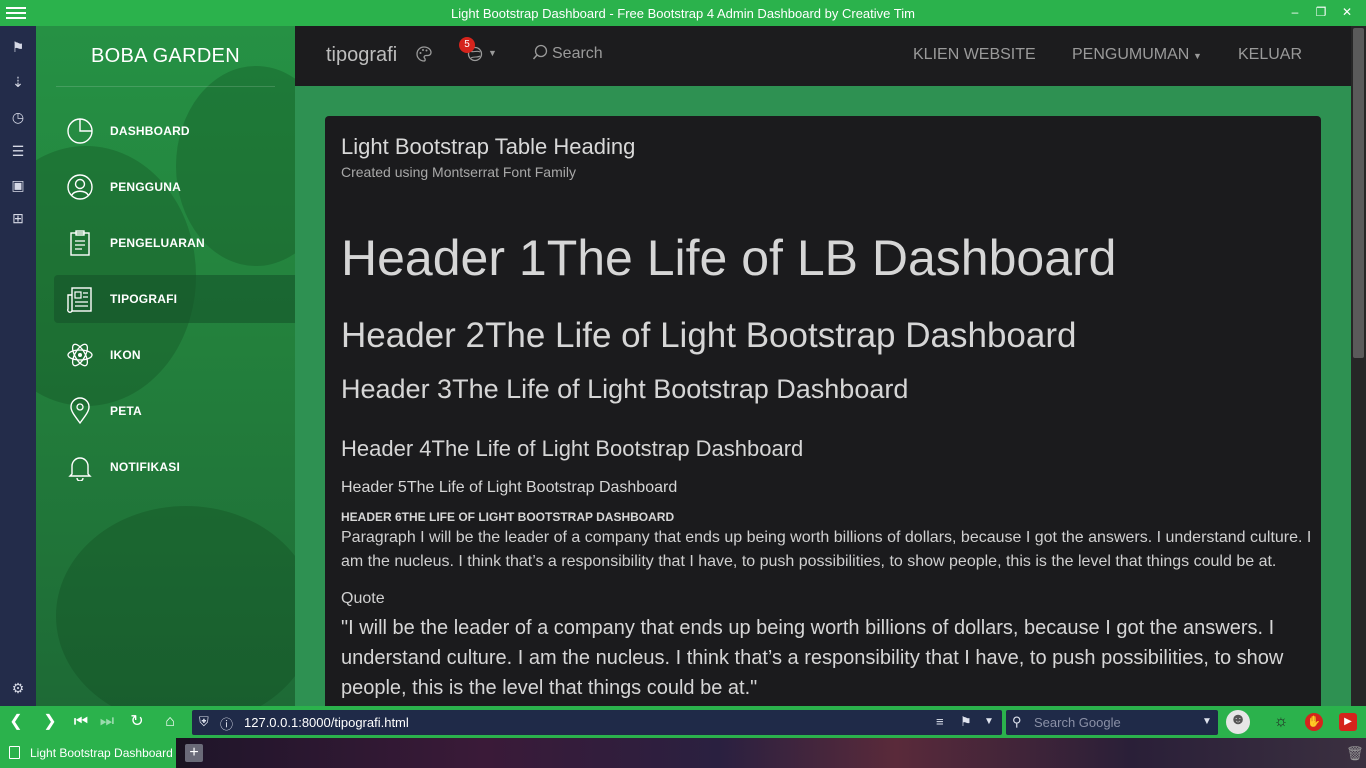 The height and width of the screenshot is (768, 1366). I want to click on rewind-icon: ⏮, so click(81, 722).